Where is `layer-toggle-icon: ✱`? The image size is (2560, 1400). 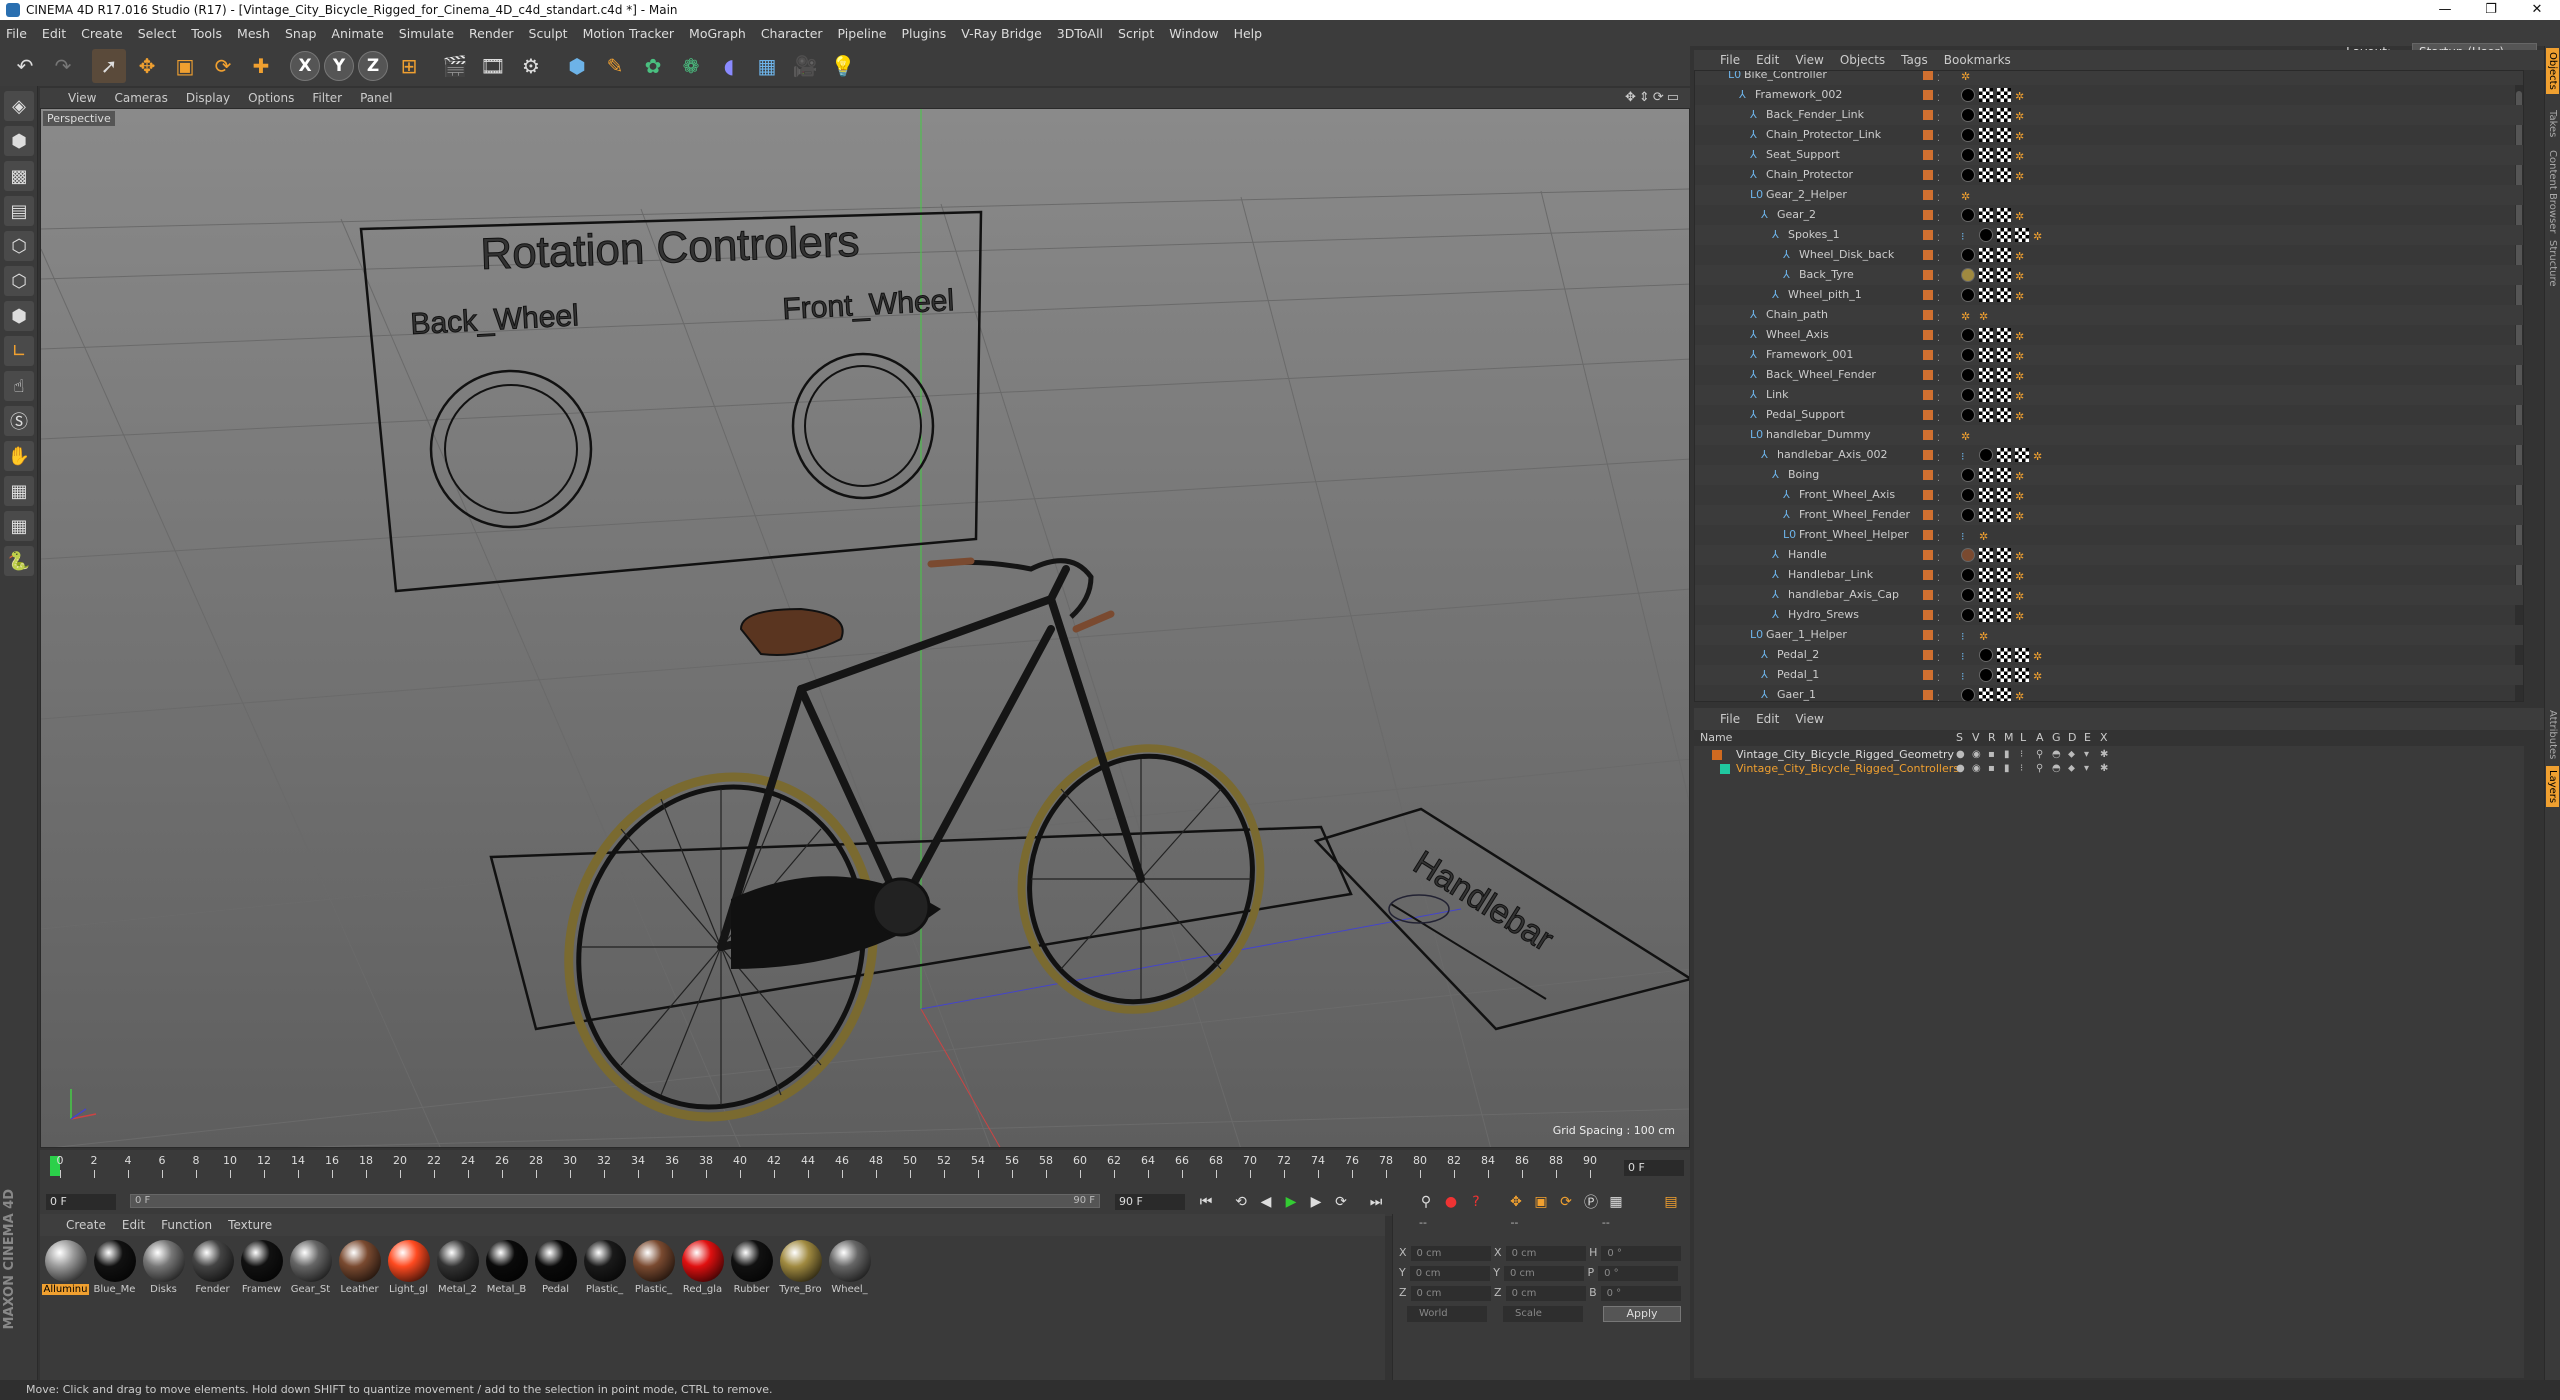
layer-toggle-icon: ✱ is located at coordinates (2104, 769).